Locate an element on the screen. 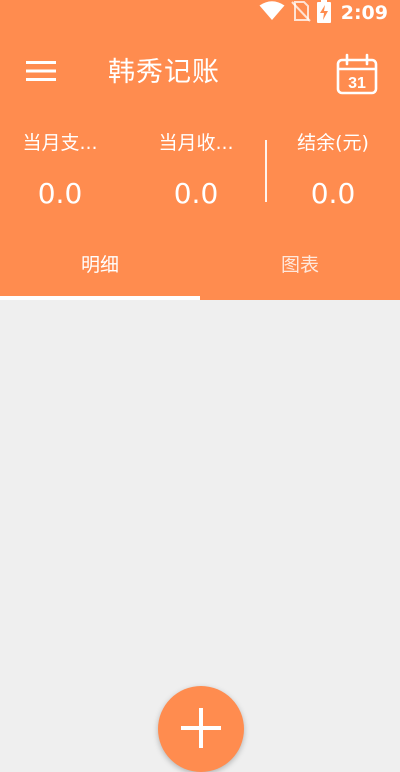 The image size is (400, 772). tab-bar: 明细 图表 is located at coordinates (200, 268).